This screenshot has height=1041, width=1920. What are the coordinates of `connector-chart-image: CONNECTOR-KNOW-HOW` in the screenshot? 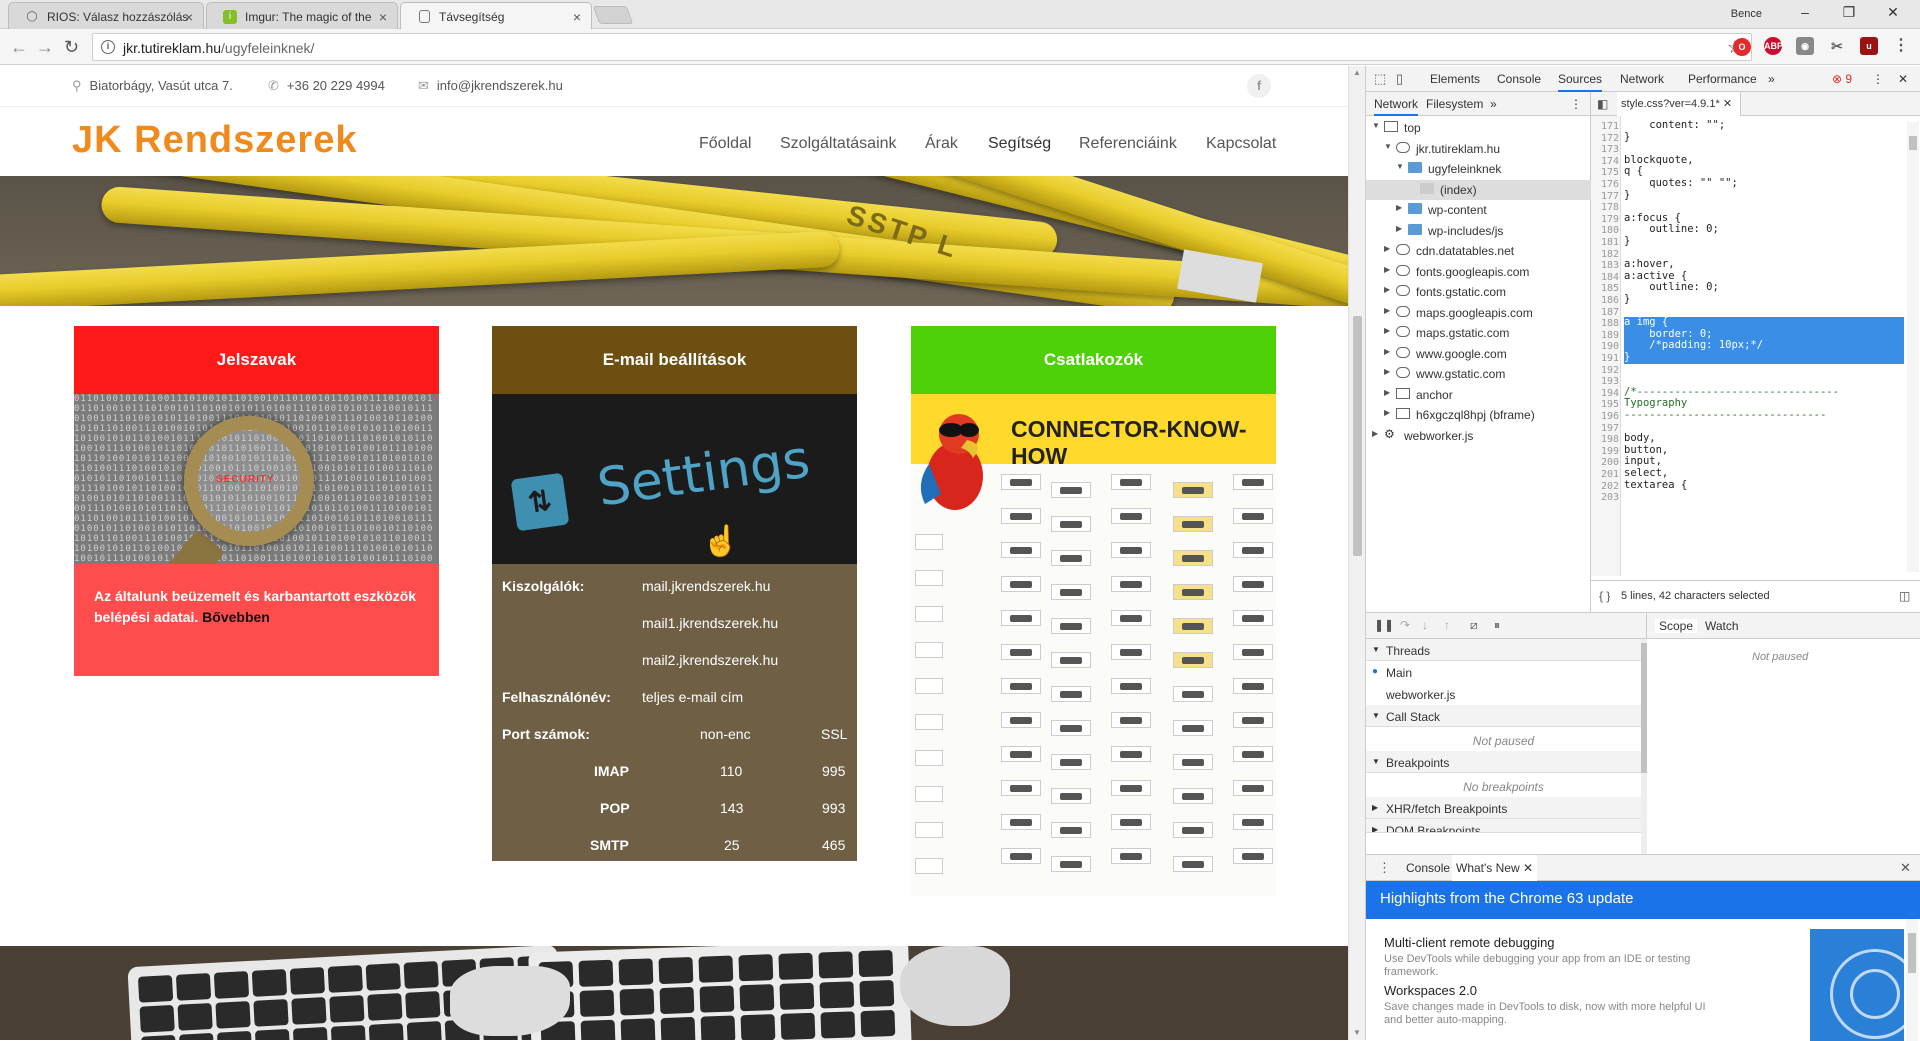 It's located at (1093, 645).